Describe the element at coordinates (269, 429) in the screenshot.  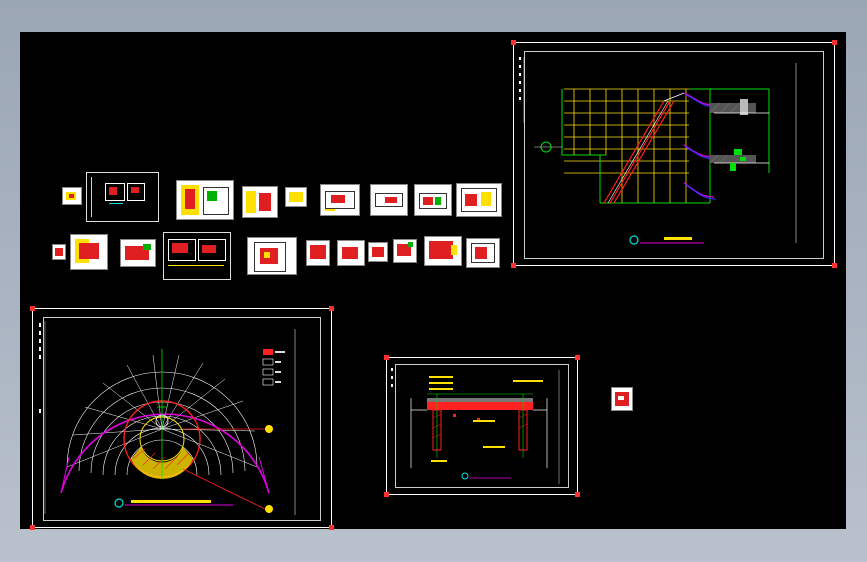
I see `callout-marker-icon` at that location.